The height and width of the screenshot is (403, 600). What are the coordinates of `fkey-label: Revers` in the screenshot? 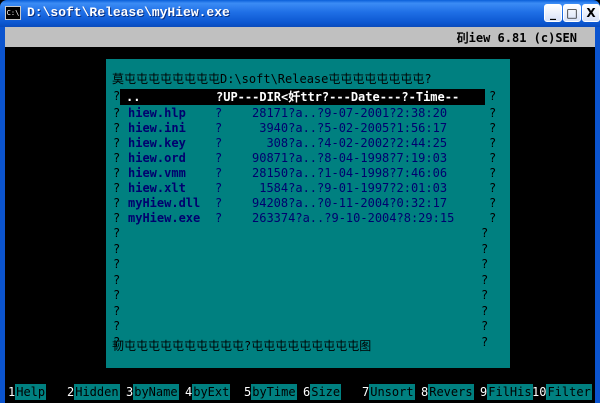 It's located at (451, 392).